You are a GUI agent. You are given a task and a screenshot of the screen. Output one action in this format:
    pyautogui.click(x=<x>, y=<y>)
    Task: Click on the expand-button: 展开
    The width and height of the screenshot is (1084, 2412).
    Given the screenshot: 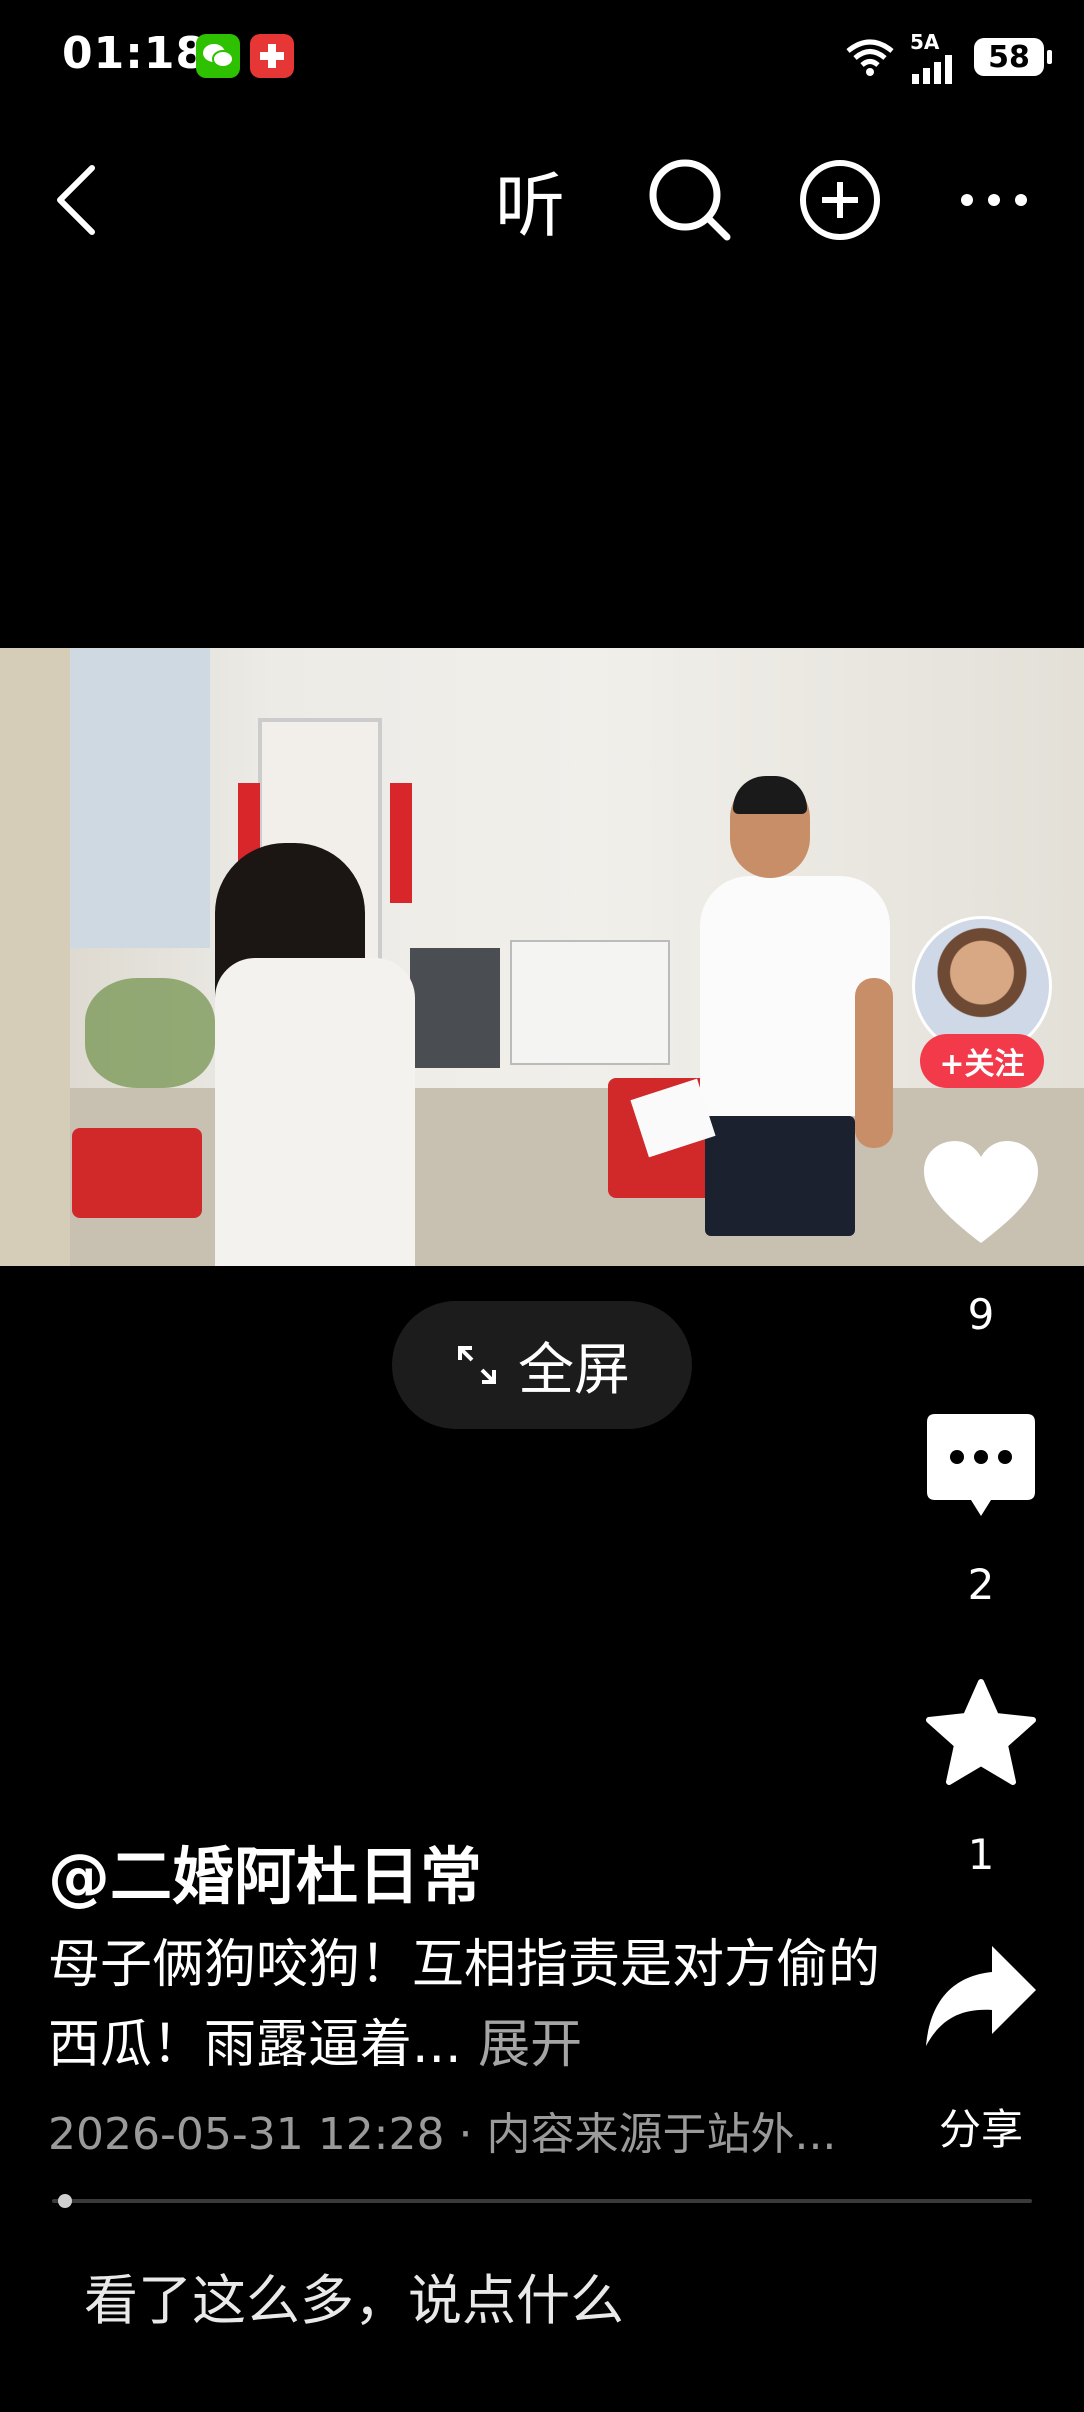 What is the action you would take?
    pyautogui.click(x=530, y=2045)
    